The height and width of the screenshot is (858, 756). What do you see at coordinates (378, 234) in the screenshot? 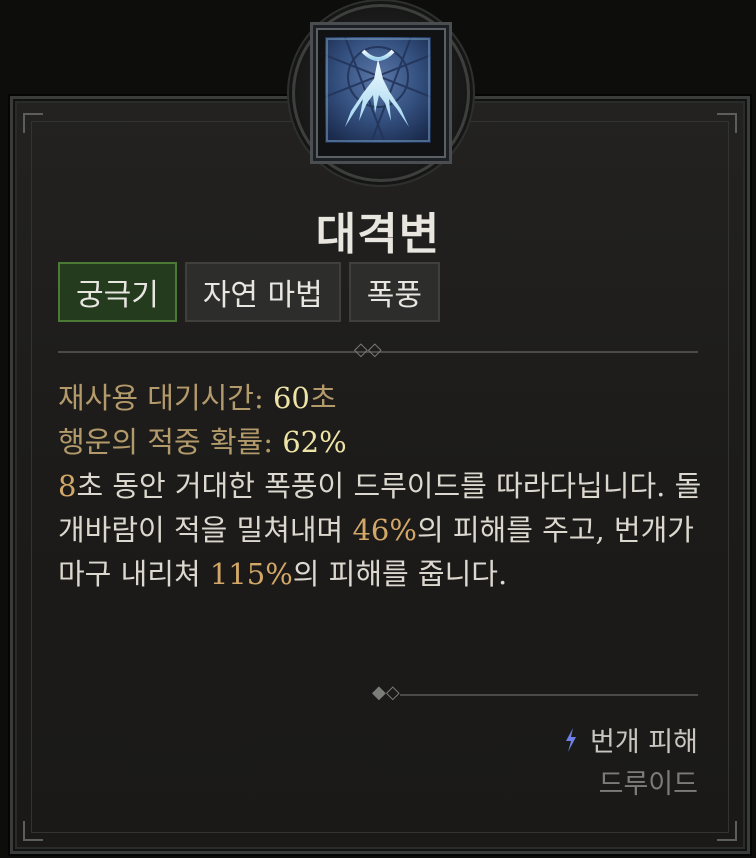
I see `skill-title: 대격변` at bounding box center [378, 234].